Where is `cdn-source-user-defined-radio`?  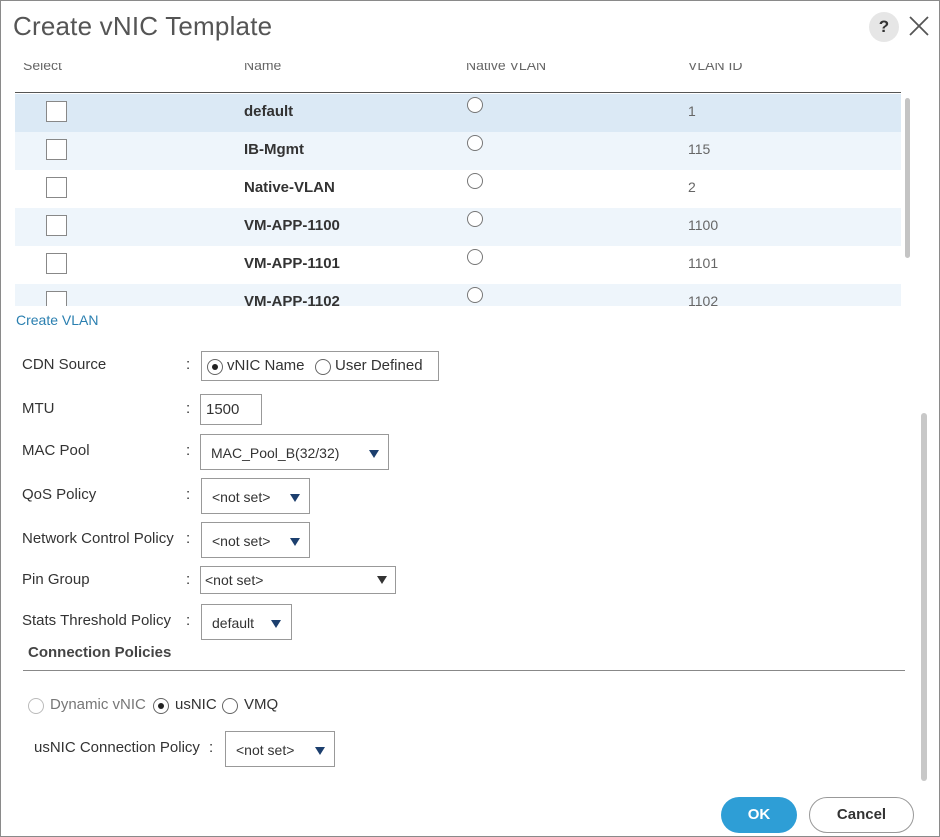 cdn-source-user-defined-radio is located at coordinates (323, 367).